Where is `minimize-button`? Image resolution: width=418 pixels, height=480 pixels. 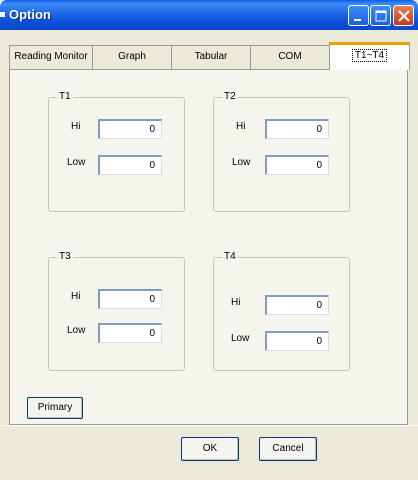 minimize-button is located at coordinates (358, 15).